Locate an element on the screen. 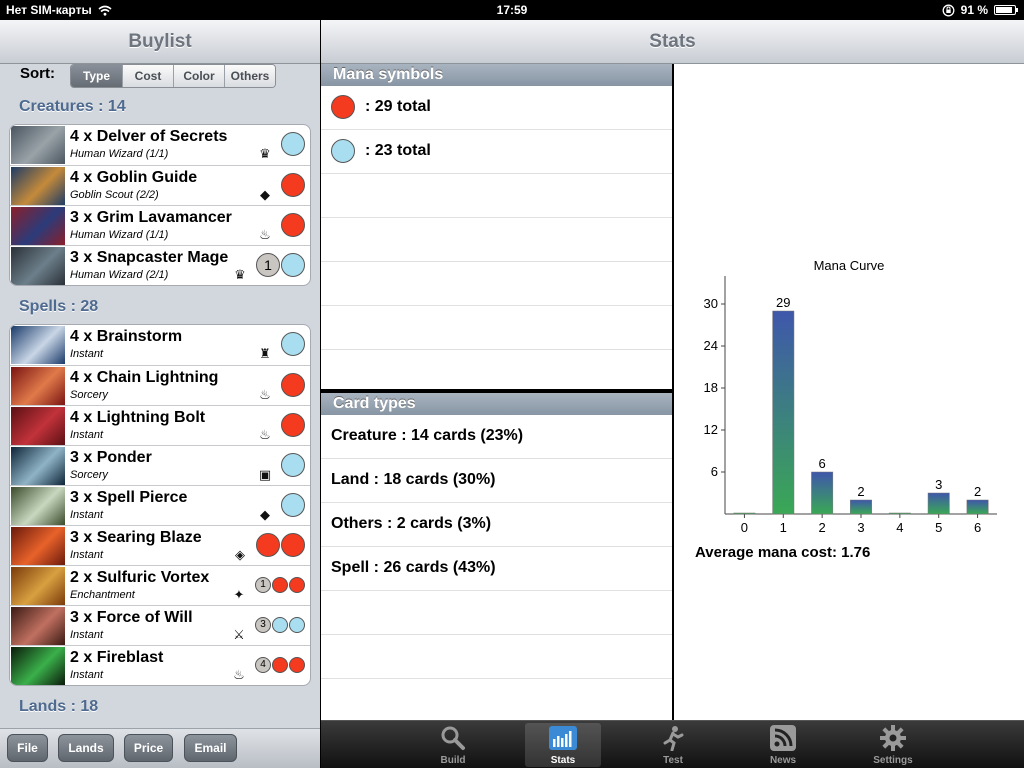 The height and width of the screenshot is (768, 1024). card-row: 4 x Chain Lightning Sorcery ♨ is located at coordinates (160, 385).